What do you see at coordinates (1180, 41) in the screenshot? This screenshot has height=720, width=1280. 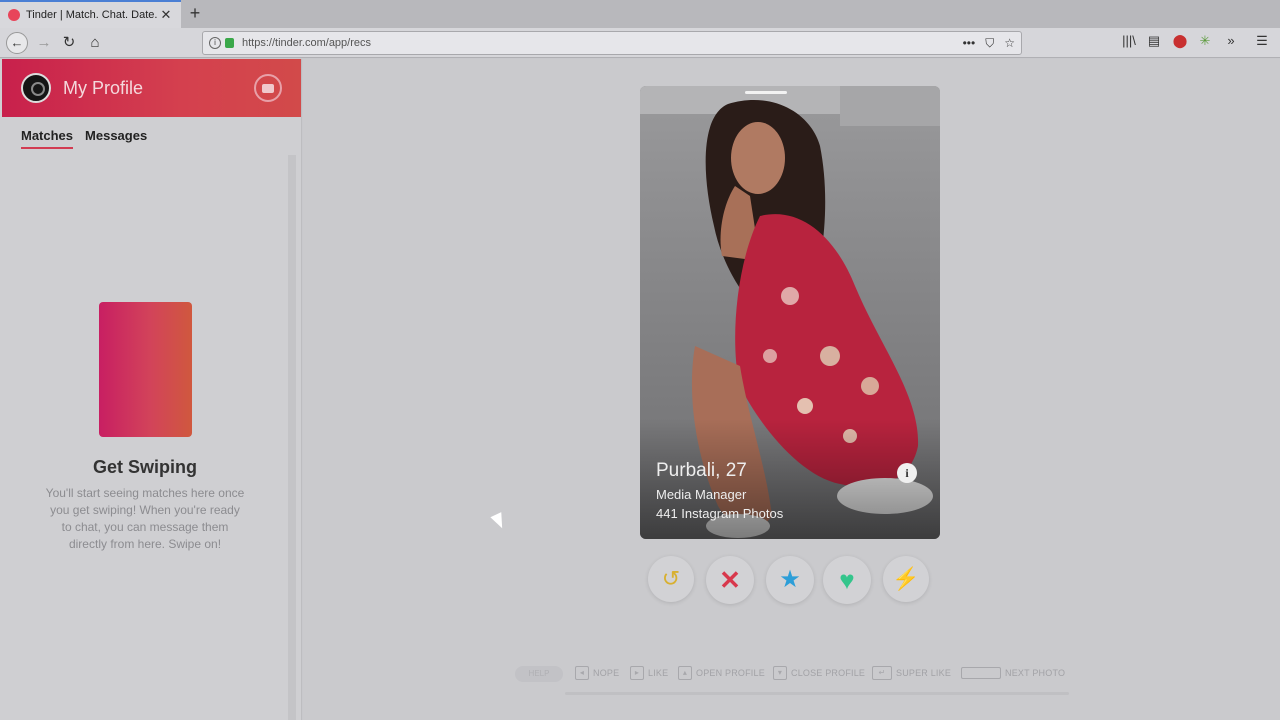 I see `adblock-icon: ⬤` at bounding box center [1180, 41].